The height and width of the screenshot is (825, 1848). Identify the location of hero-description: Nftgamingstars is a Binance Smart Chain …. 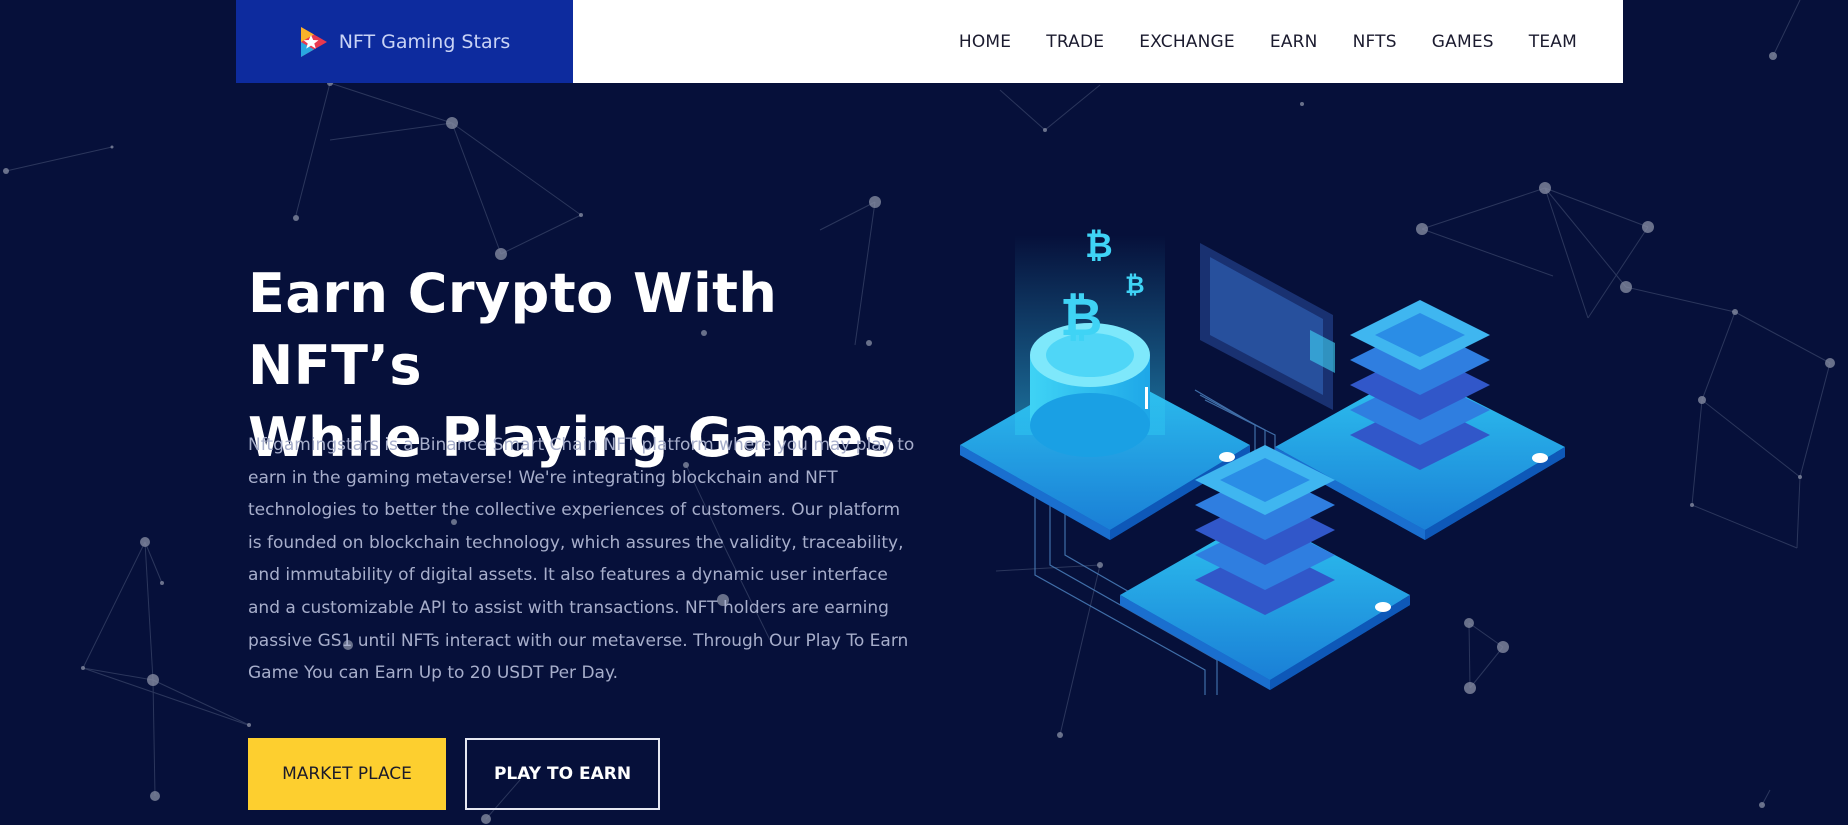
(581, 559).